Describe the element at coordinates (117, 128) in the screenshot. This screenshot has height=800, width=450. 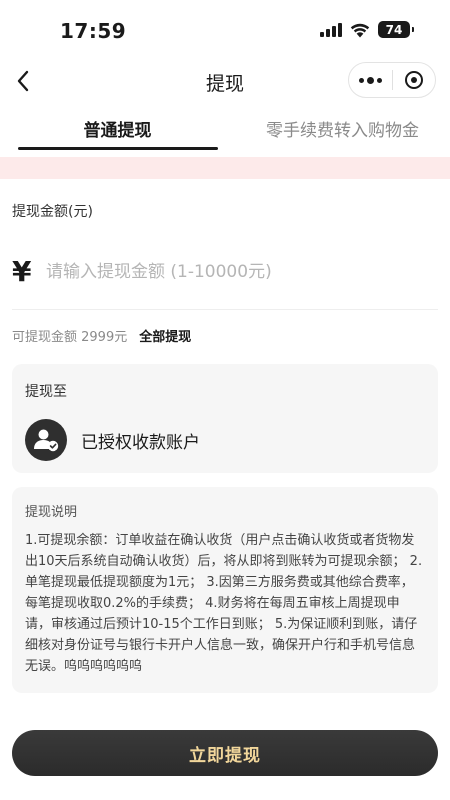
I see `tab-normal-withdraw: 普通提现` at that location.